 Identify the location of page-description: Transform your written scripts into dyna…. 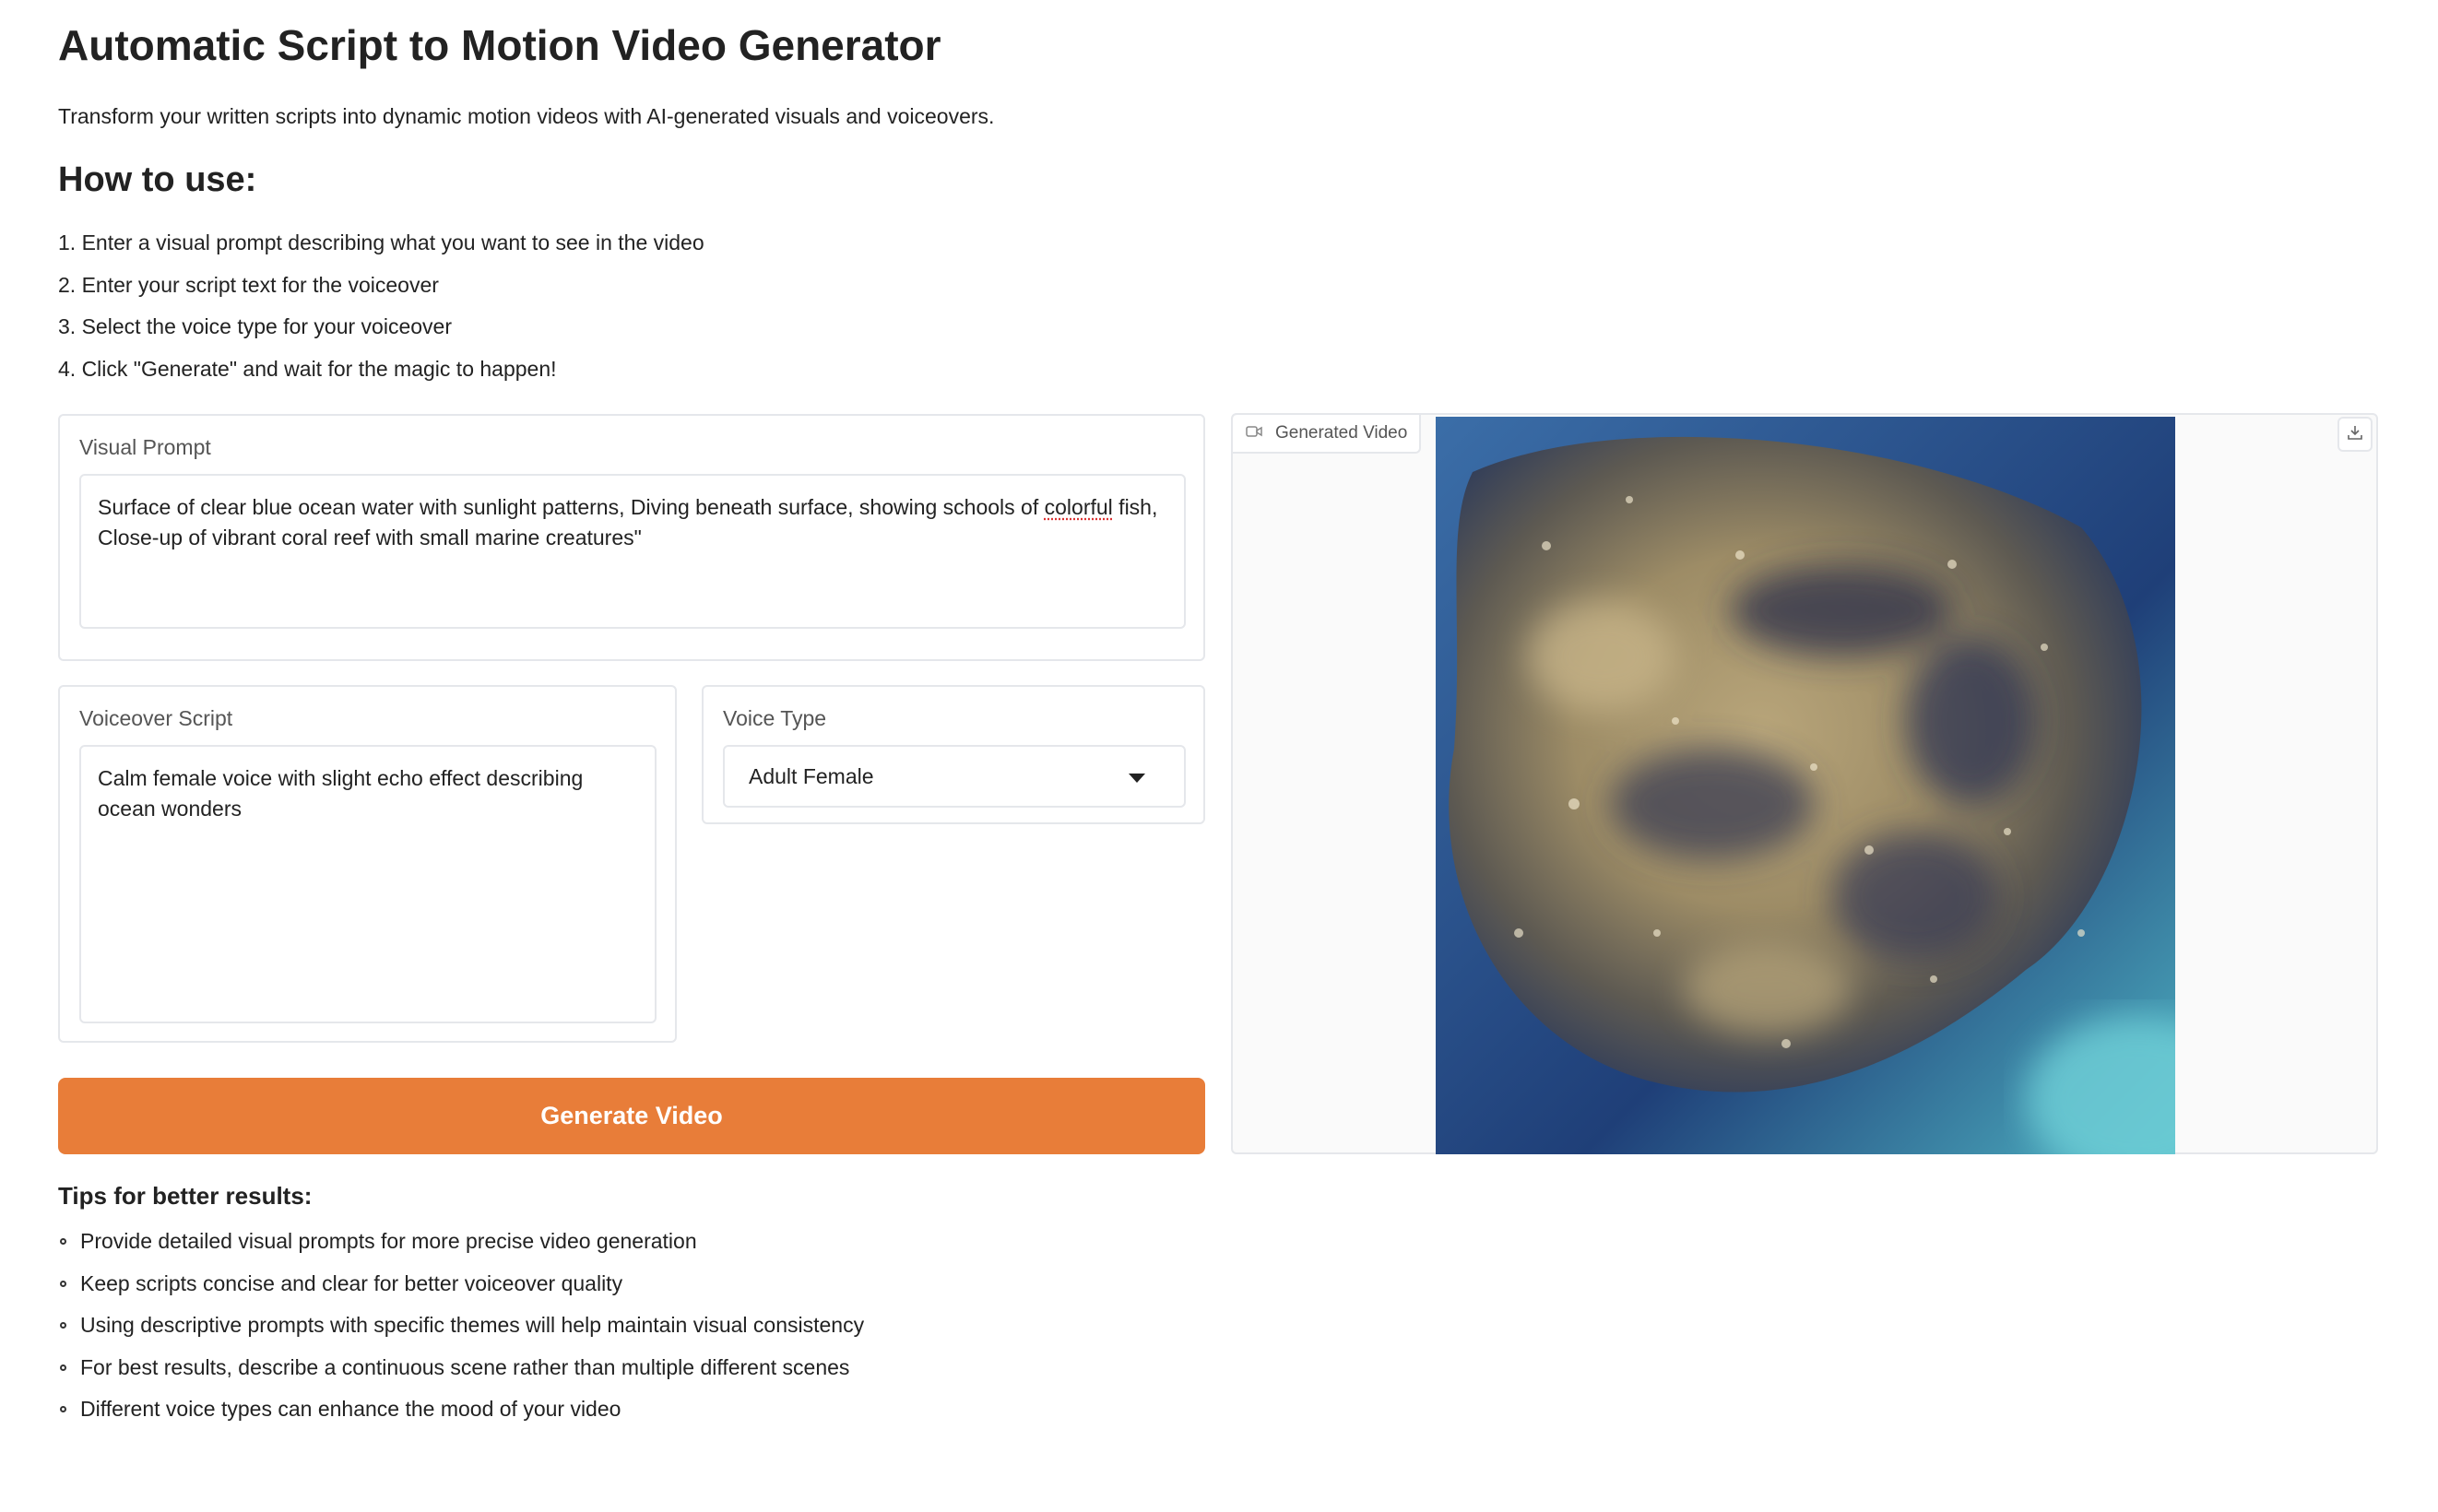
(526, 116).